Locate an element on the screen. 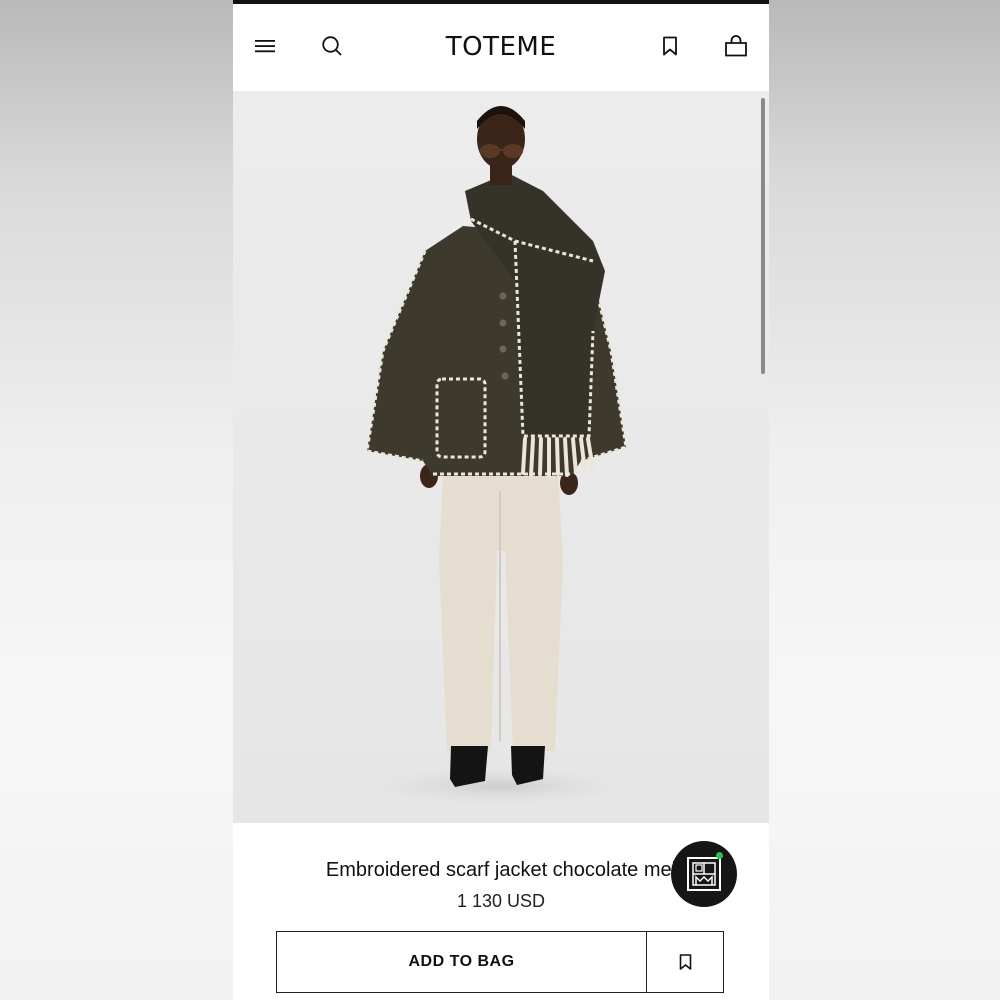 This screenshot has height=1000, width=1000. purchase-actions: ADD TO BAG is located at coordinates (500, 962).